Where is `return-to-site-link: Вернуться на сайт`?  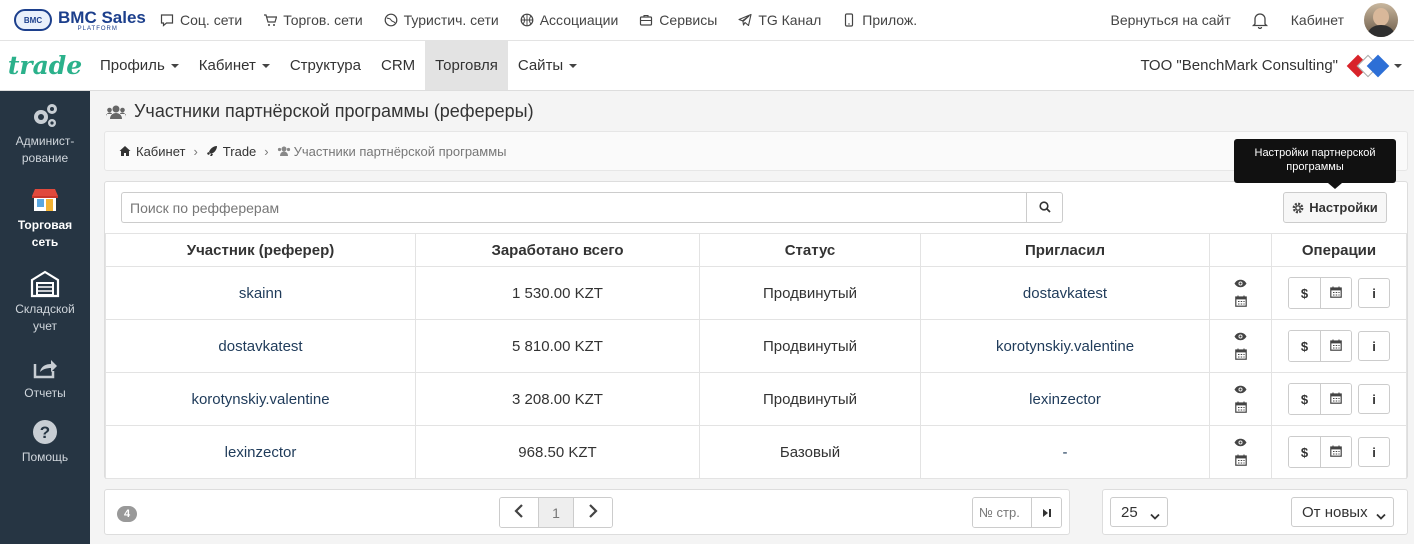
return-to-site-link: Вернуться на сайт is located at coordinates (1171, 20).